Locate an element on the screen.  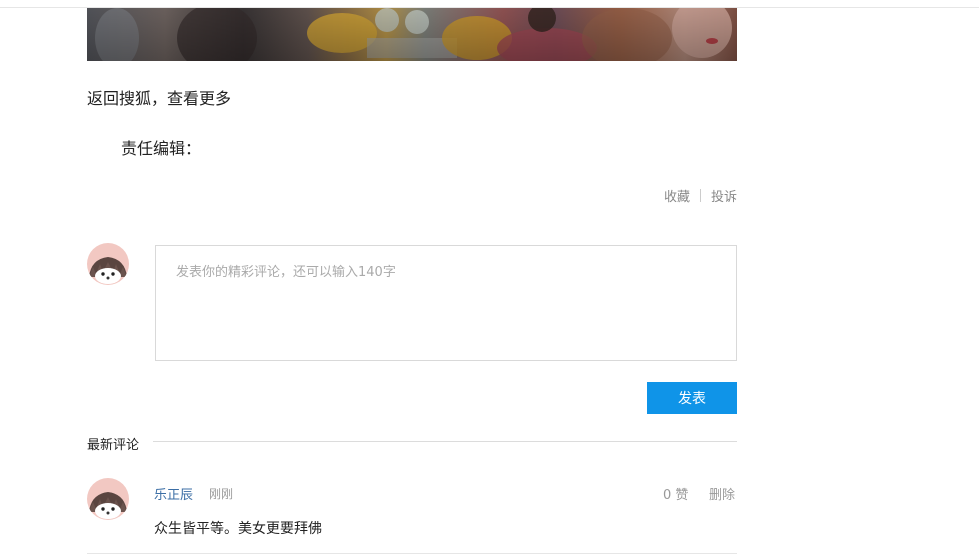
current-user-avatar is located at coordinates (108, 264).